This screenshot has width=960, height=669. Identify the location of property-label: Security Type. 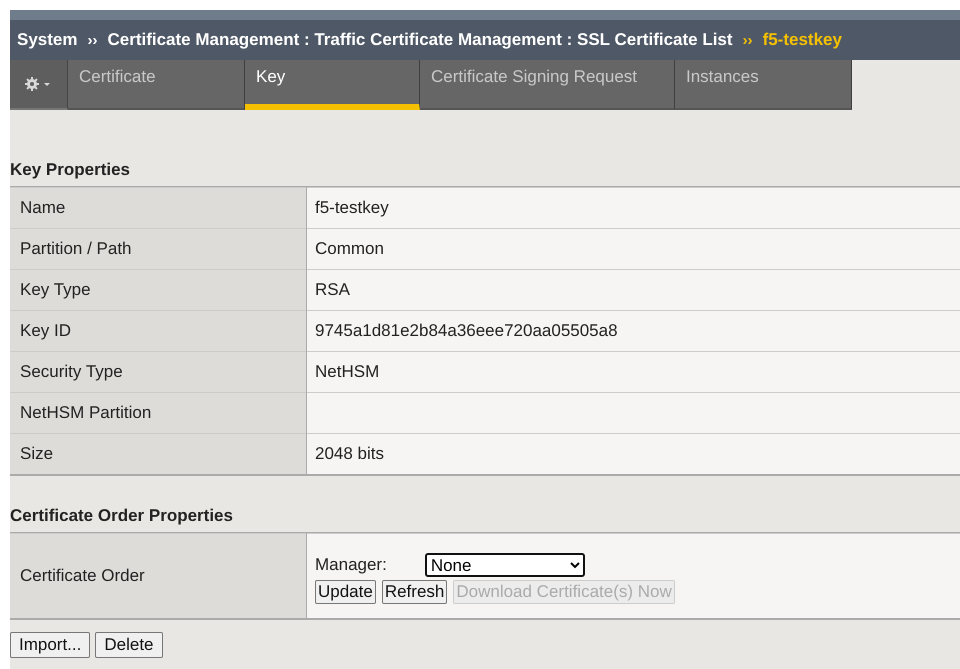
(158, 372).